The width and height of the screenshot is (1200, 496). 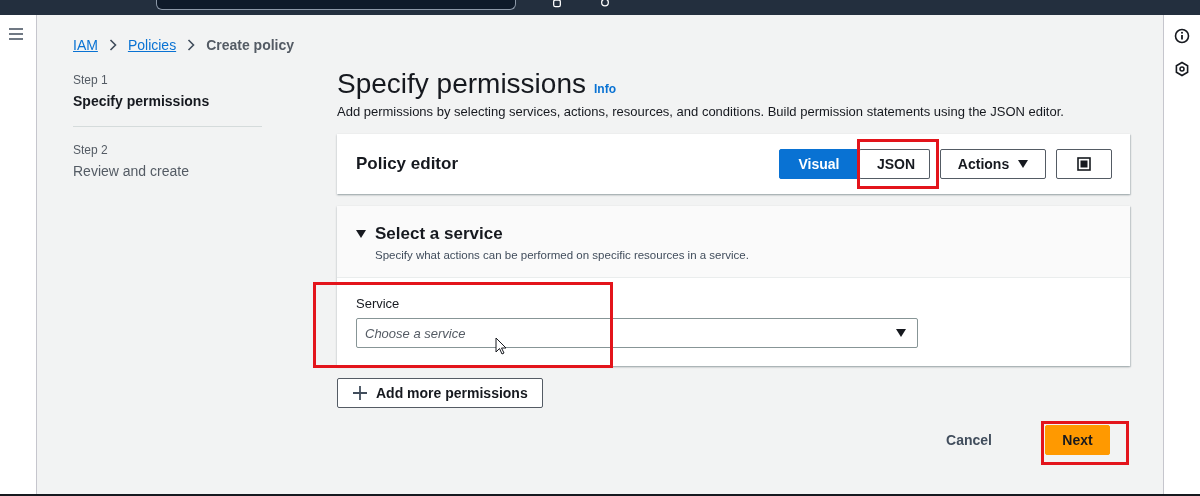 I want to click on search-field, so click(x=336, y=5).